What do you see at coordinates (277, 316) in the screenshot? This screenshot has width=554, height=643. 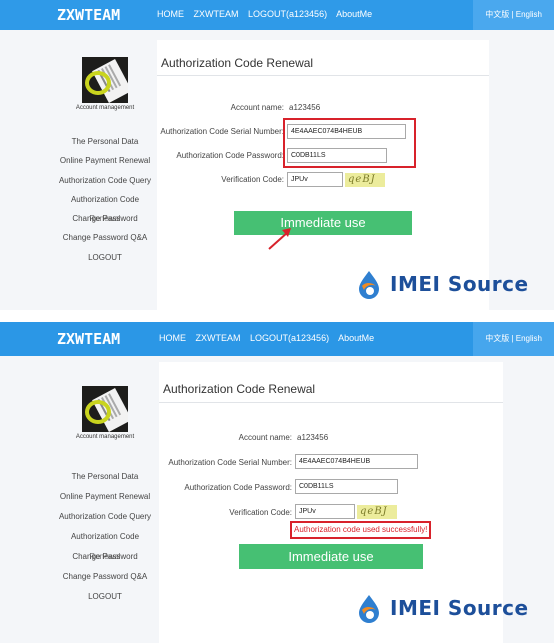 I see `panel-divider` at bounding box center [277, 316].